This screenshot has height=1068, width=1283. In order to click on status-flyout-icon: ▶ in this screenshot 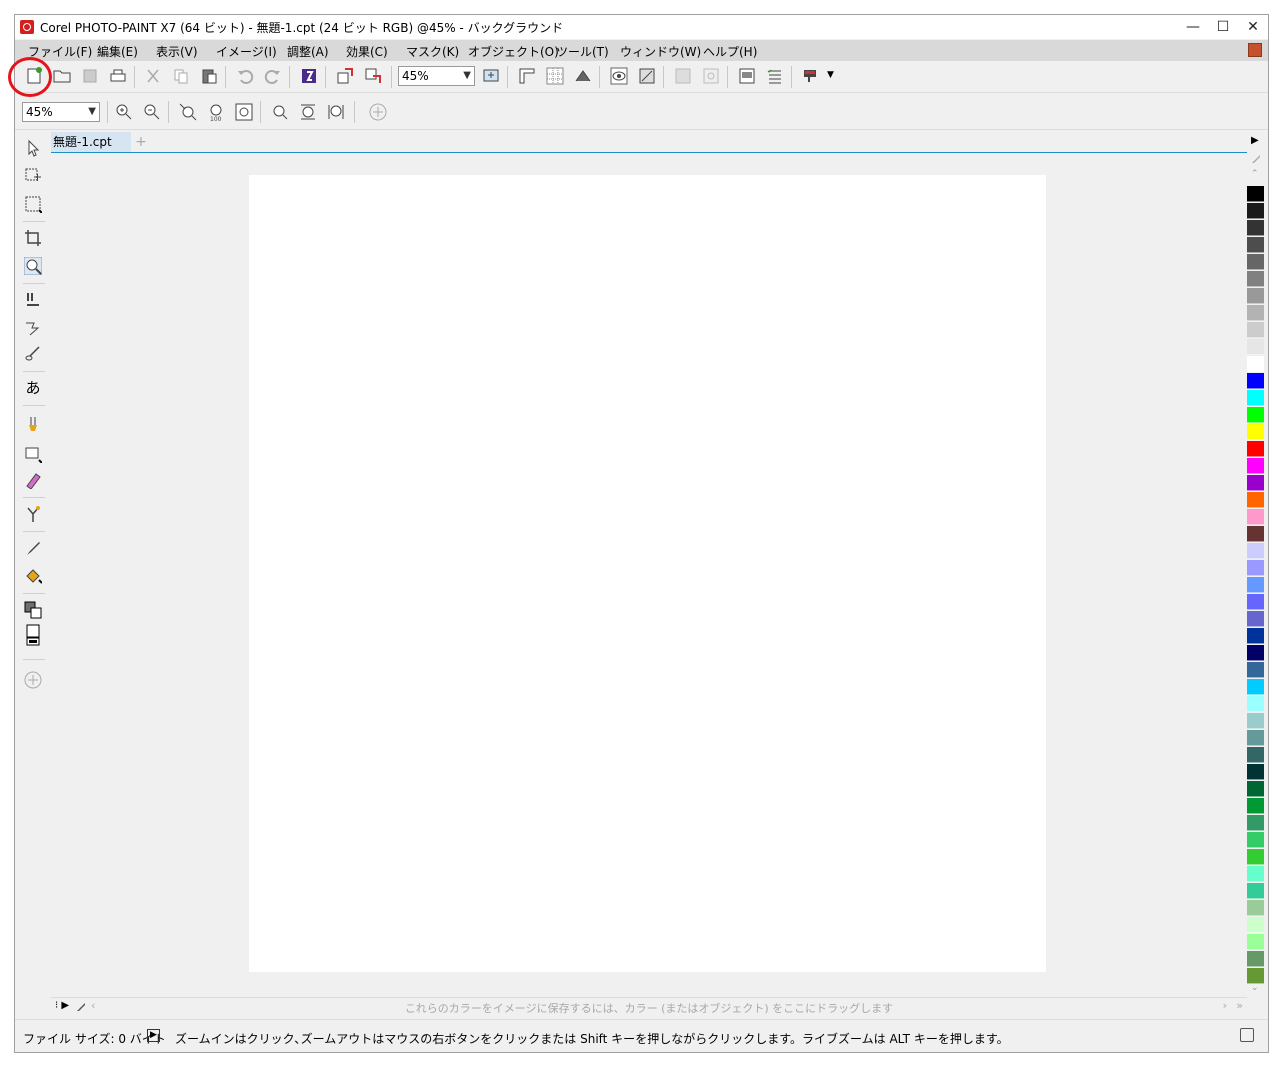, I will do `click(153, 1035)`.